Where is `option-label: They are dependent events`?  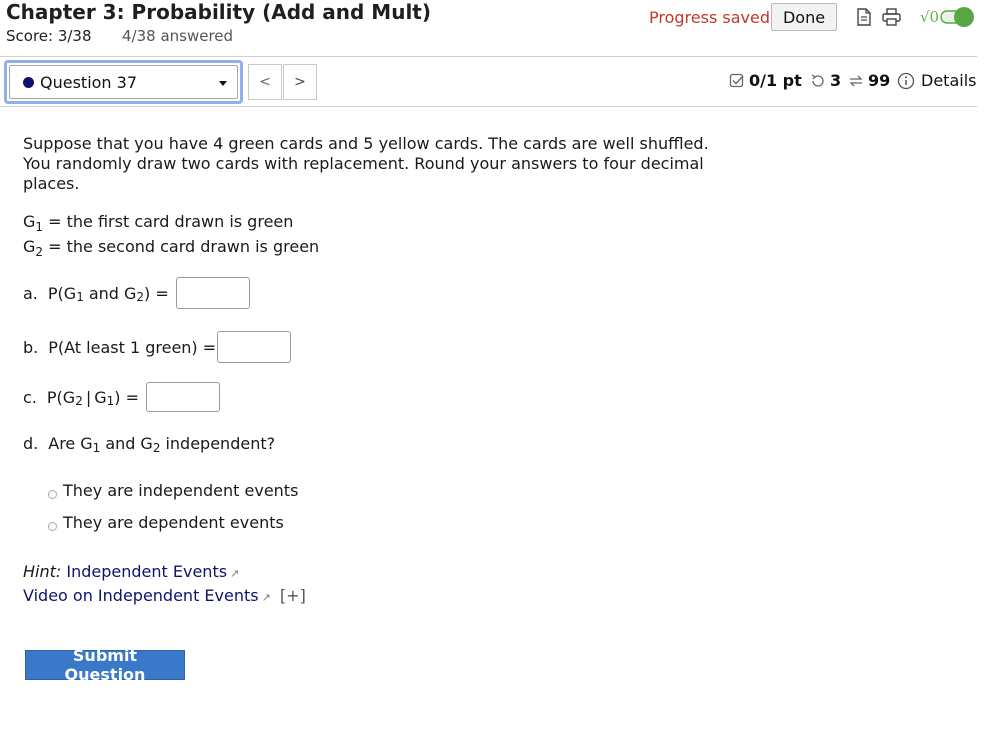 option-label: They are dependent events is located at coordinates (173, 522).